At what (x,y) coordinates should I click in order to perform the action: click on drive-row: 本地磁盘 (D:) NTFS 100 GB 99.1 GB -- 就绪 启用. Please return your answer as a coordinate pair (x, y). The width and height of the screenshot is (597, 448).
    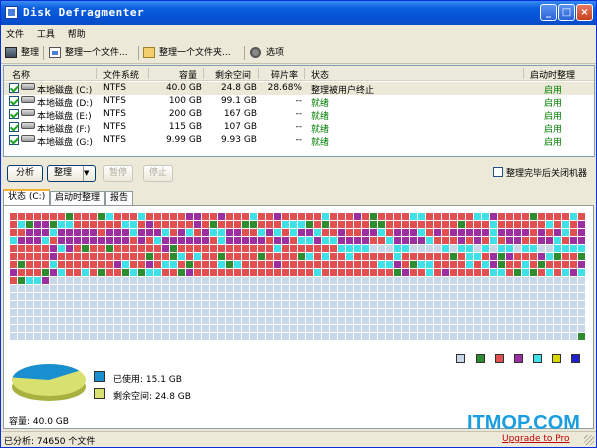
    Looking at the image, I should click on (299, 102).